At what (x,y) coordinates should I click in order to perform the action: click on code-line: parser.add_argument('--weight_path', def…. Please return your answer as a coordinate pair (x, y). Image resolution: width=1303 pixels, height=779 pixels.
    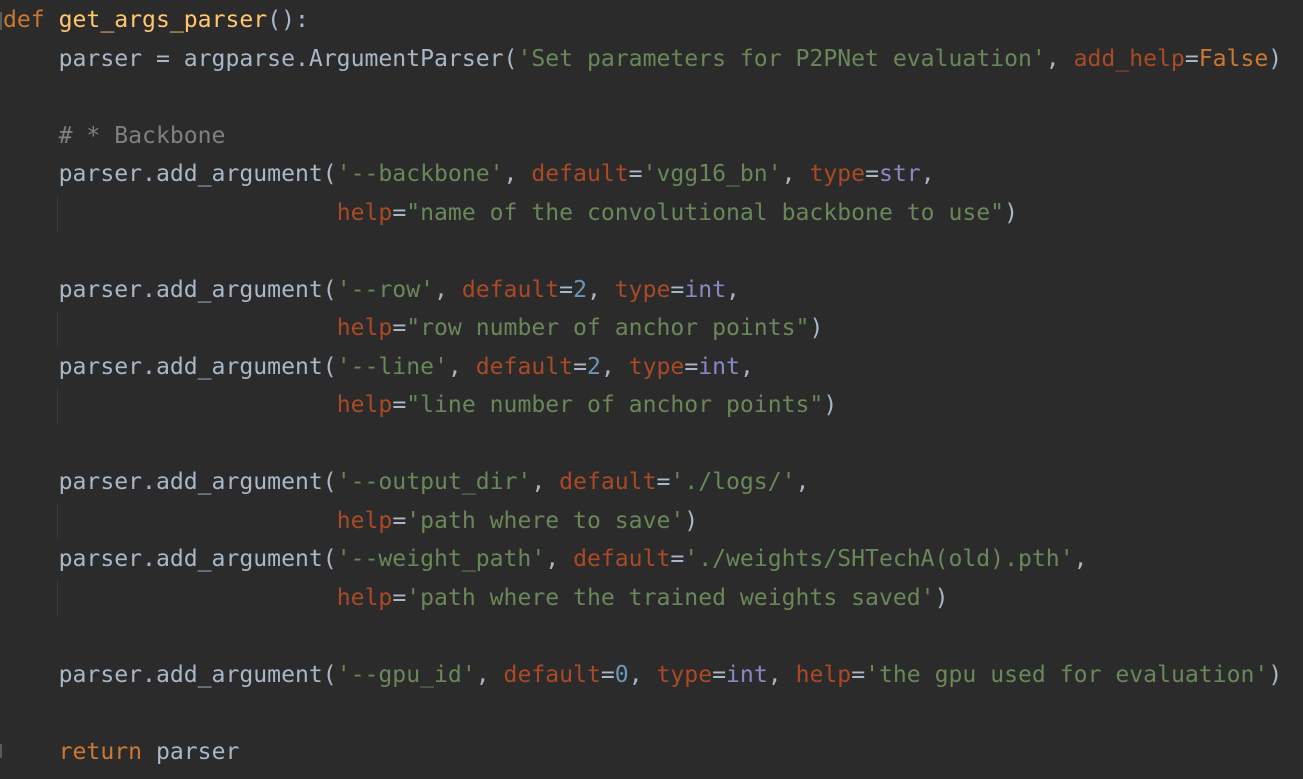
    Looking at the image, I should click on (545, 559).